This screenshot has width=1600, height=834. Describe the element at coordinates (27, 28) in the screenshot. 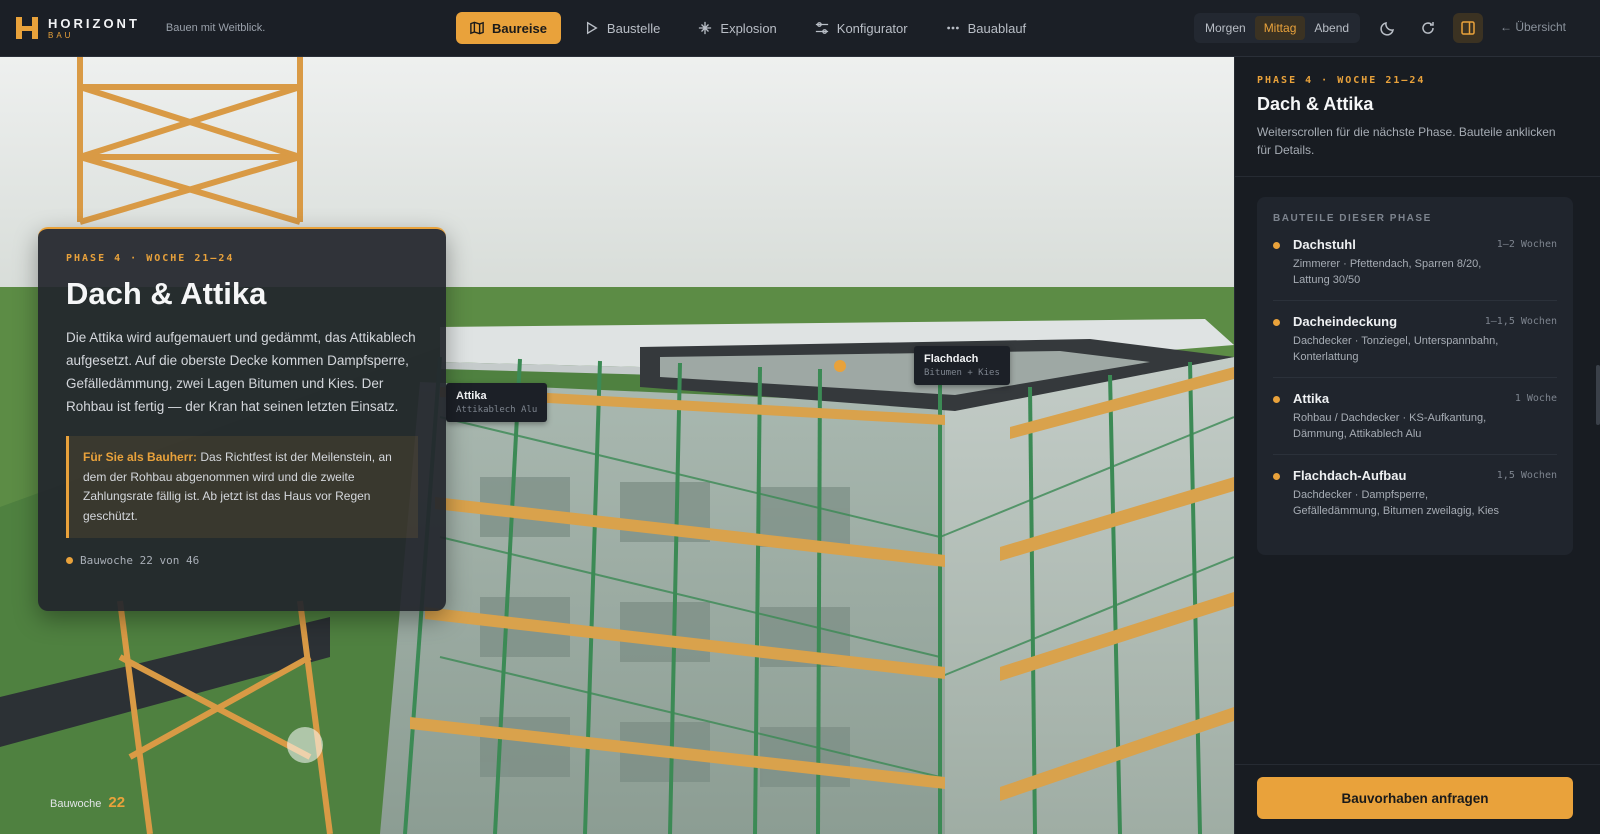

I see `logo-icon` at that location.